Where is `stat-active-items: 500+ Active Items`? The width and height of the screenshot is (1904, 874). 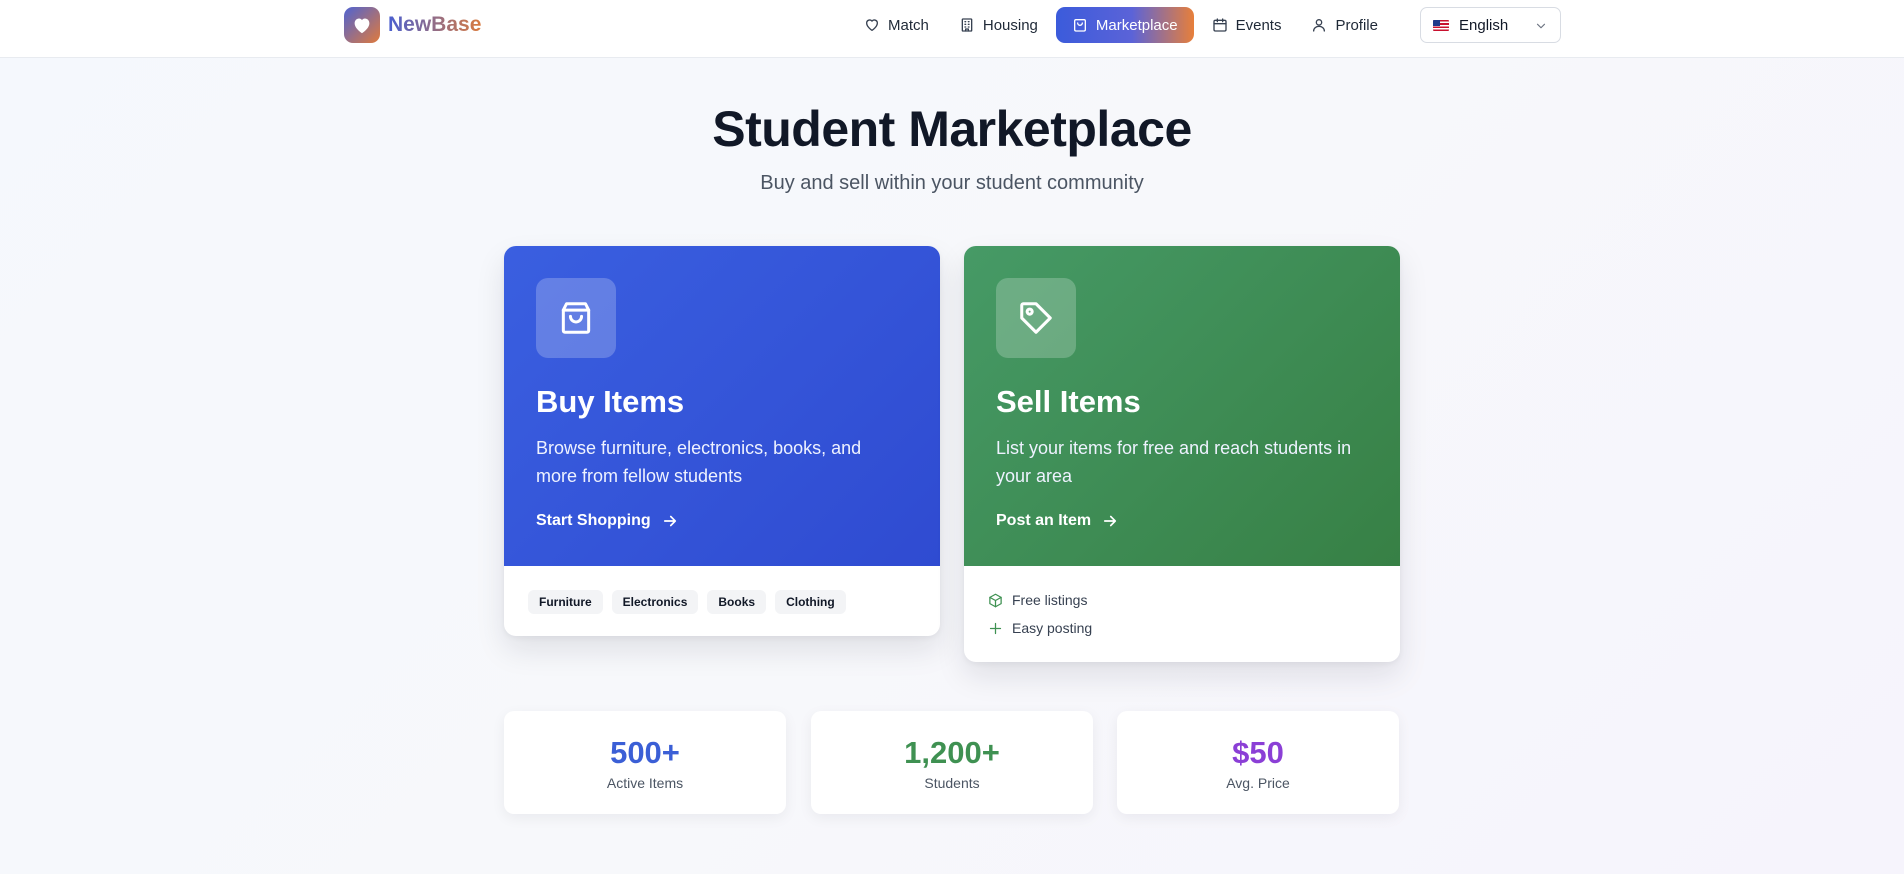 stat-active-items: 500+ Active Items is located at coordinates (645, 762).